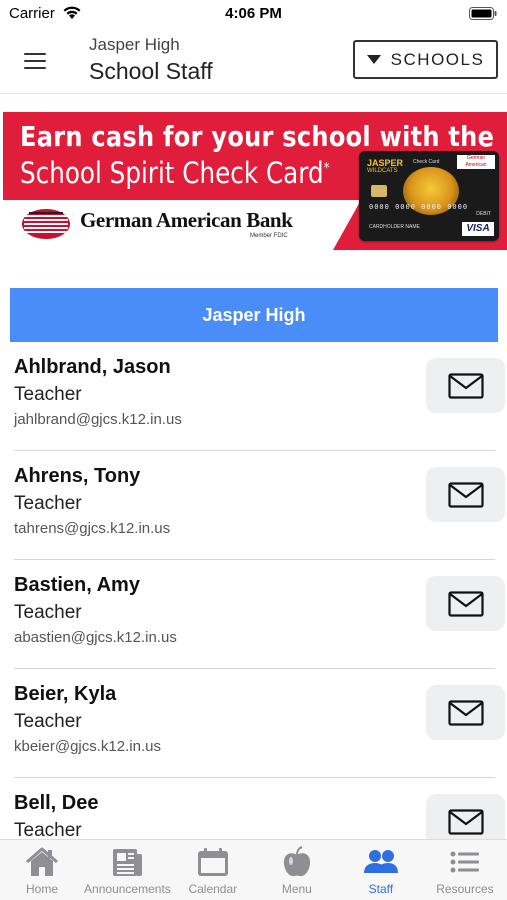 The height and width of the screenshot is (900, 507). Describe the element at coordinates (476, 162) in the screenshot. I see `card-bank-logo: German American` at that location.